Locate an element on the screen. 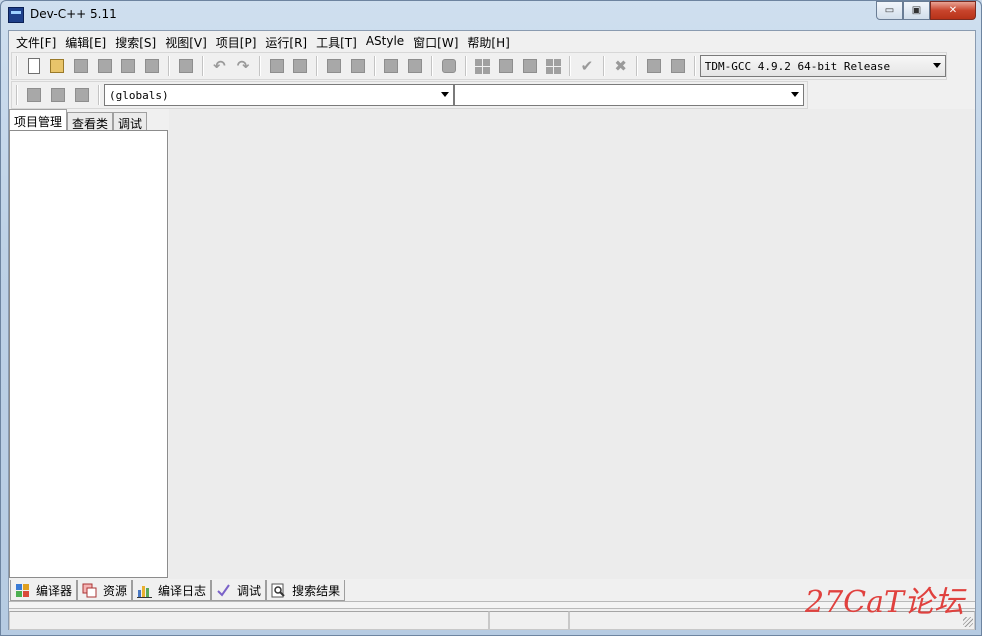  project-options-button is located at coordinates (449, 66).